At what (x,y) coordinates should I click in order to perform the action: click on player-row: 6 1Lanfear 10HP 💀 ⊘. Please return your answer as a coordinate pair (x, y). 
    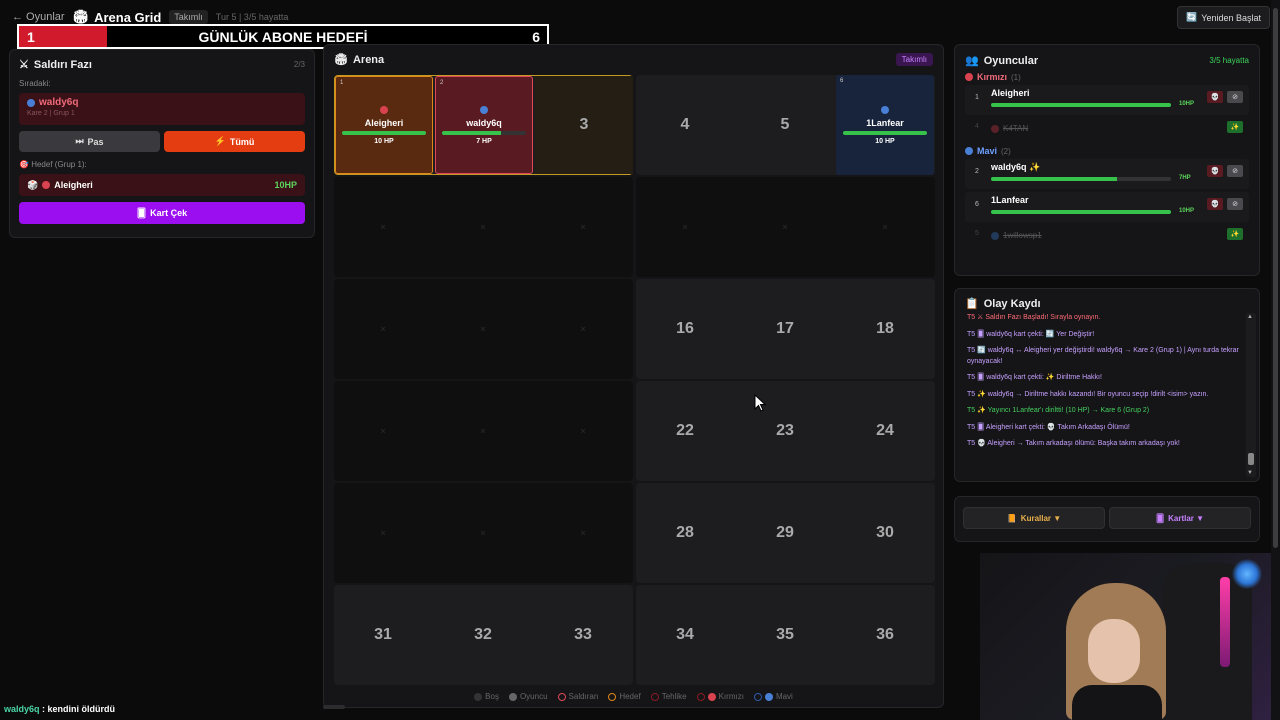
    Looking at the image, I should click on (1107, 207).